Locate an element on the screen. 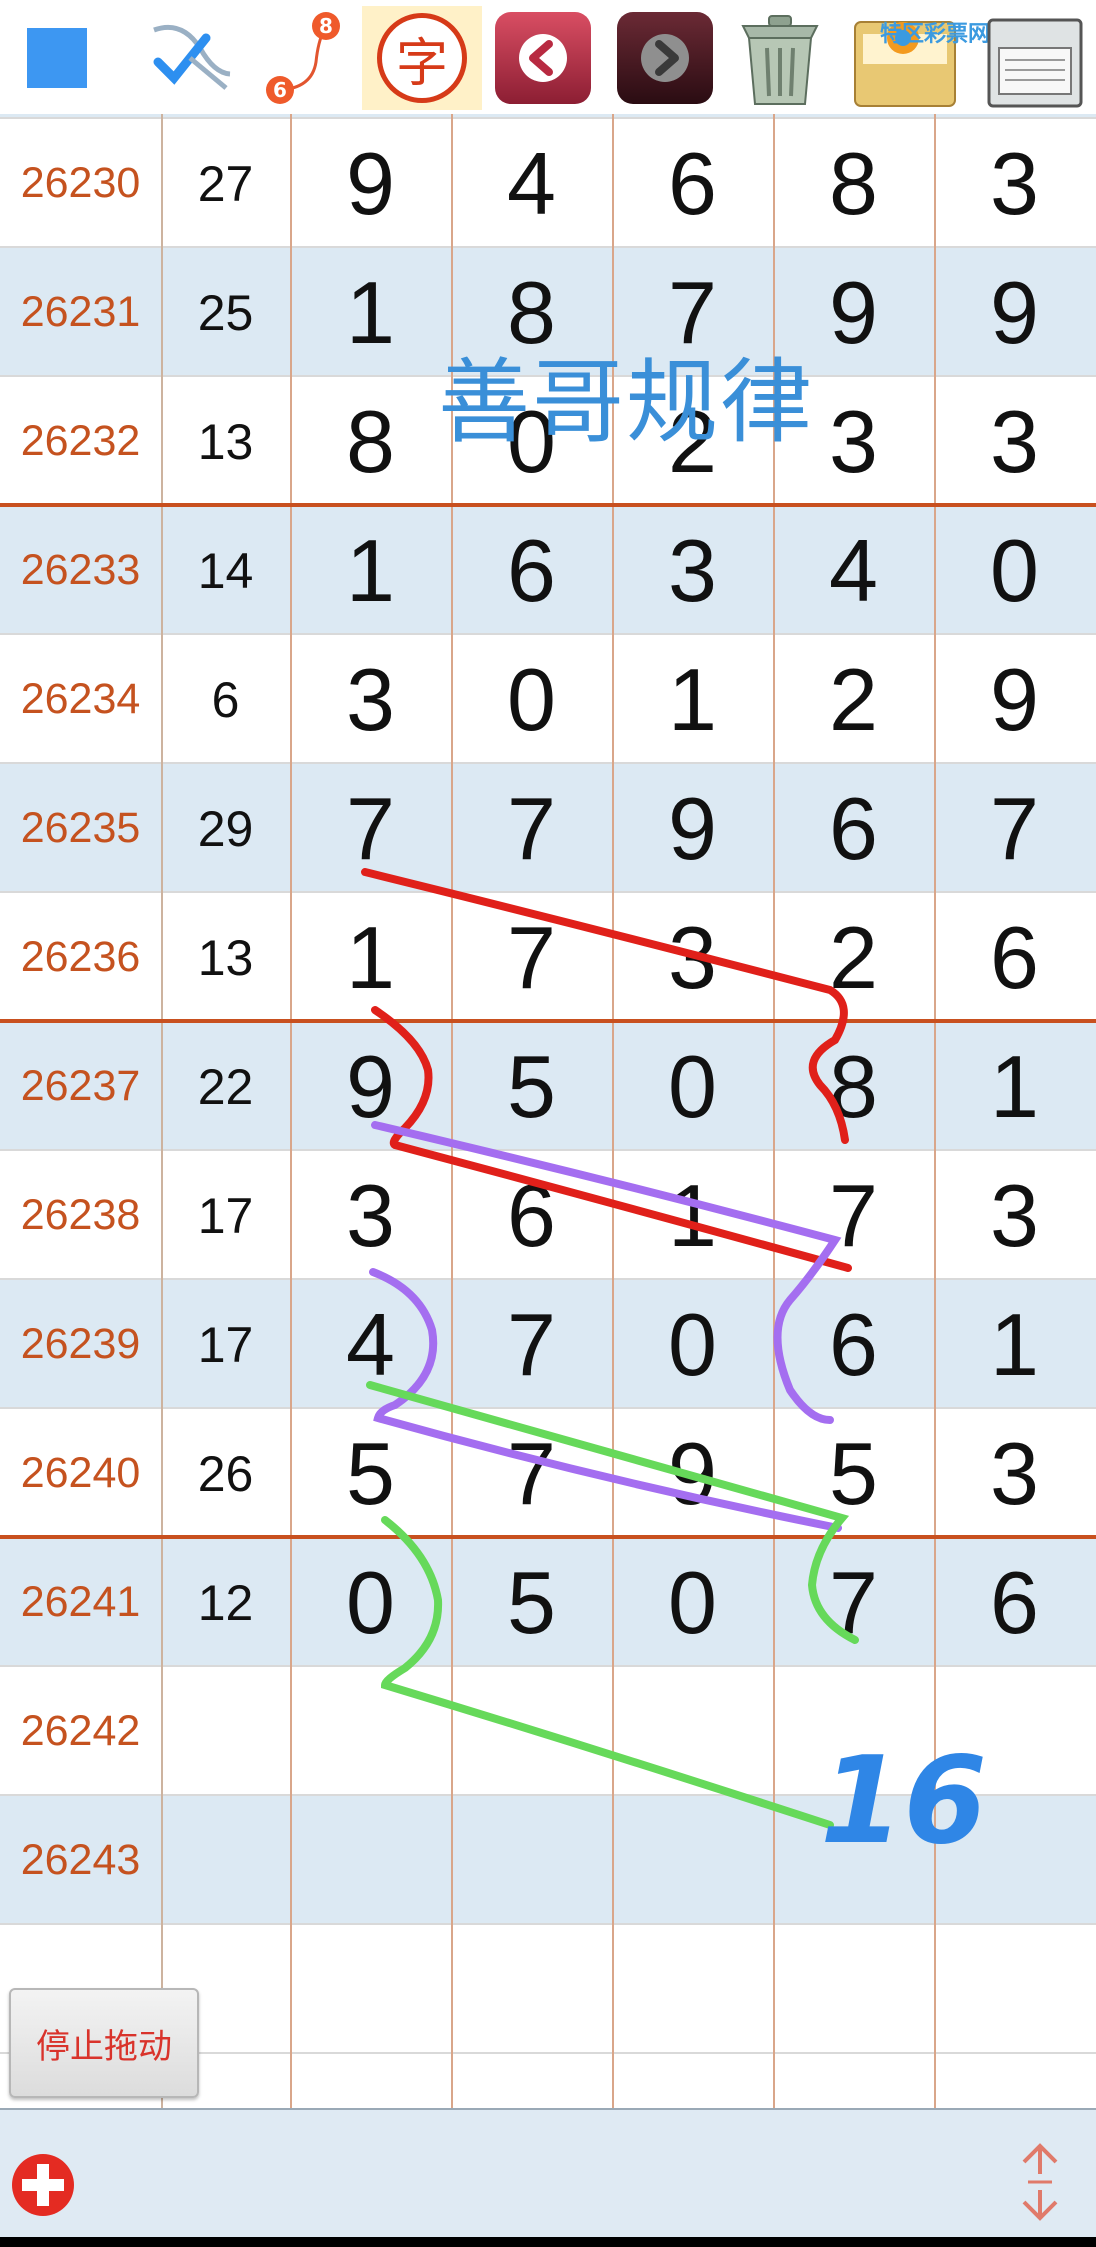 This screenshot has height=2247, width=1096. digit-sum: 27 is located at coordinates (225, 183).